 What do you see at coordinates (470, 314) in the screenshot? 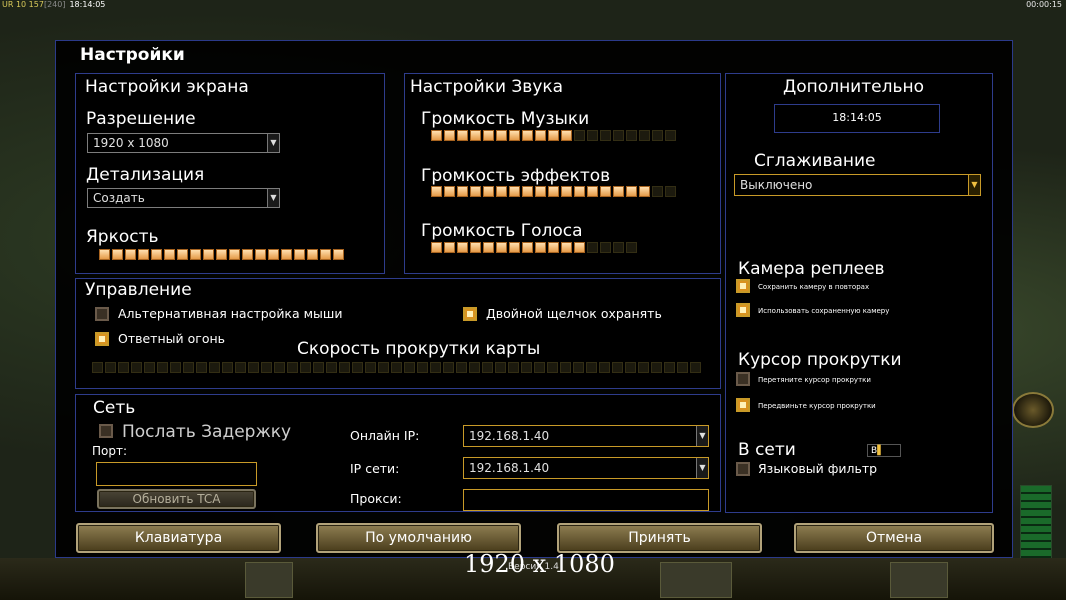
I see `double-click-guard-checkbox` at bounding box center [470, 314].